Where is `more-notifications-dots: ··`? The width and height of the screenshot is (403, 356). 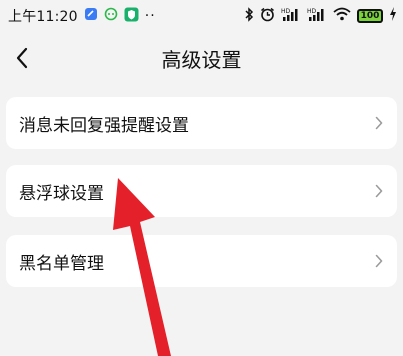 more-notifications-dots: ·· is located at coordinates (150, 16).